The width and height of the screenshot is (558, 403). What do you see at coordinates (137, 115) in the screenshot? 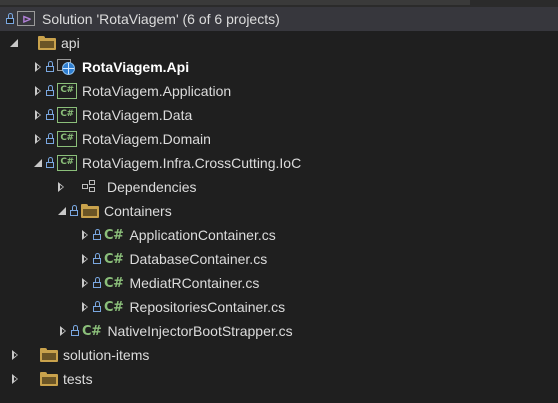
I see `project-label: RotaViagem.Data` at bounding box center [137, 115].